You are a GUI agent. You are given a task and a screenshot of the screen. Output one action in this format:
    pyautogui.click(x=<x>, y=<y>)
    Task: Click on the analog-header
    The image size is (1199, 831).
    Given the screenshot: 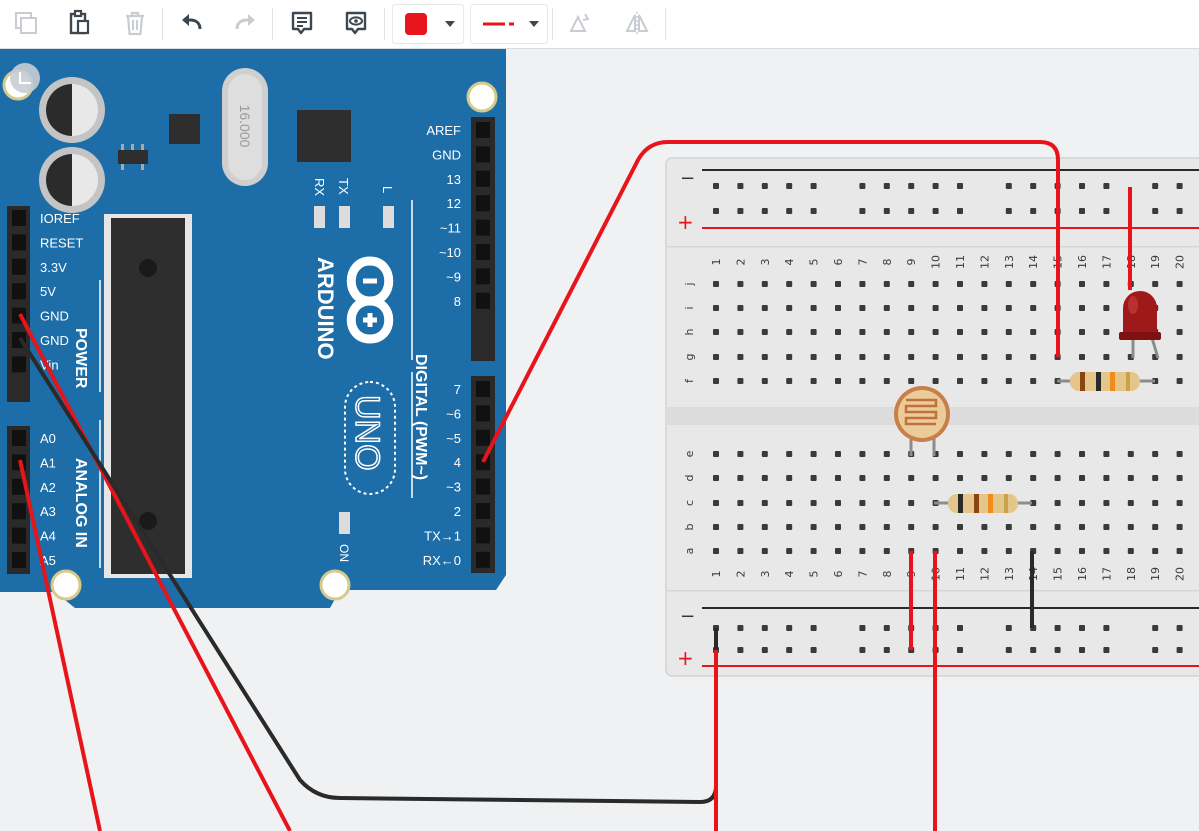 What is the action you would take?
    pyautogui.click(x=18, y=500)
    